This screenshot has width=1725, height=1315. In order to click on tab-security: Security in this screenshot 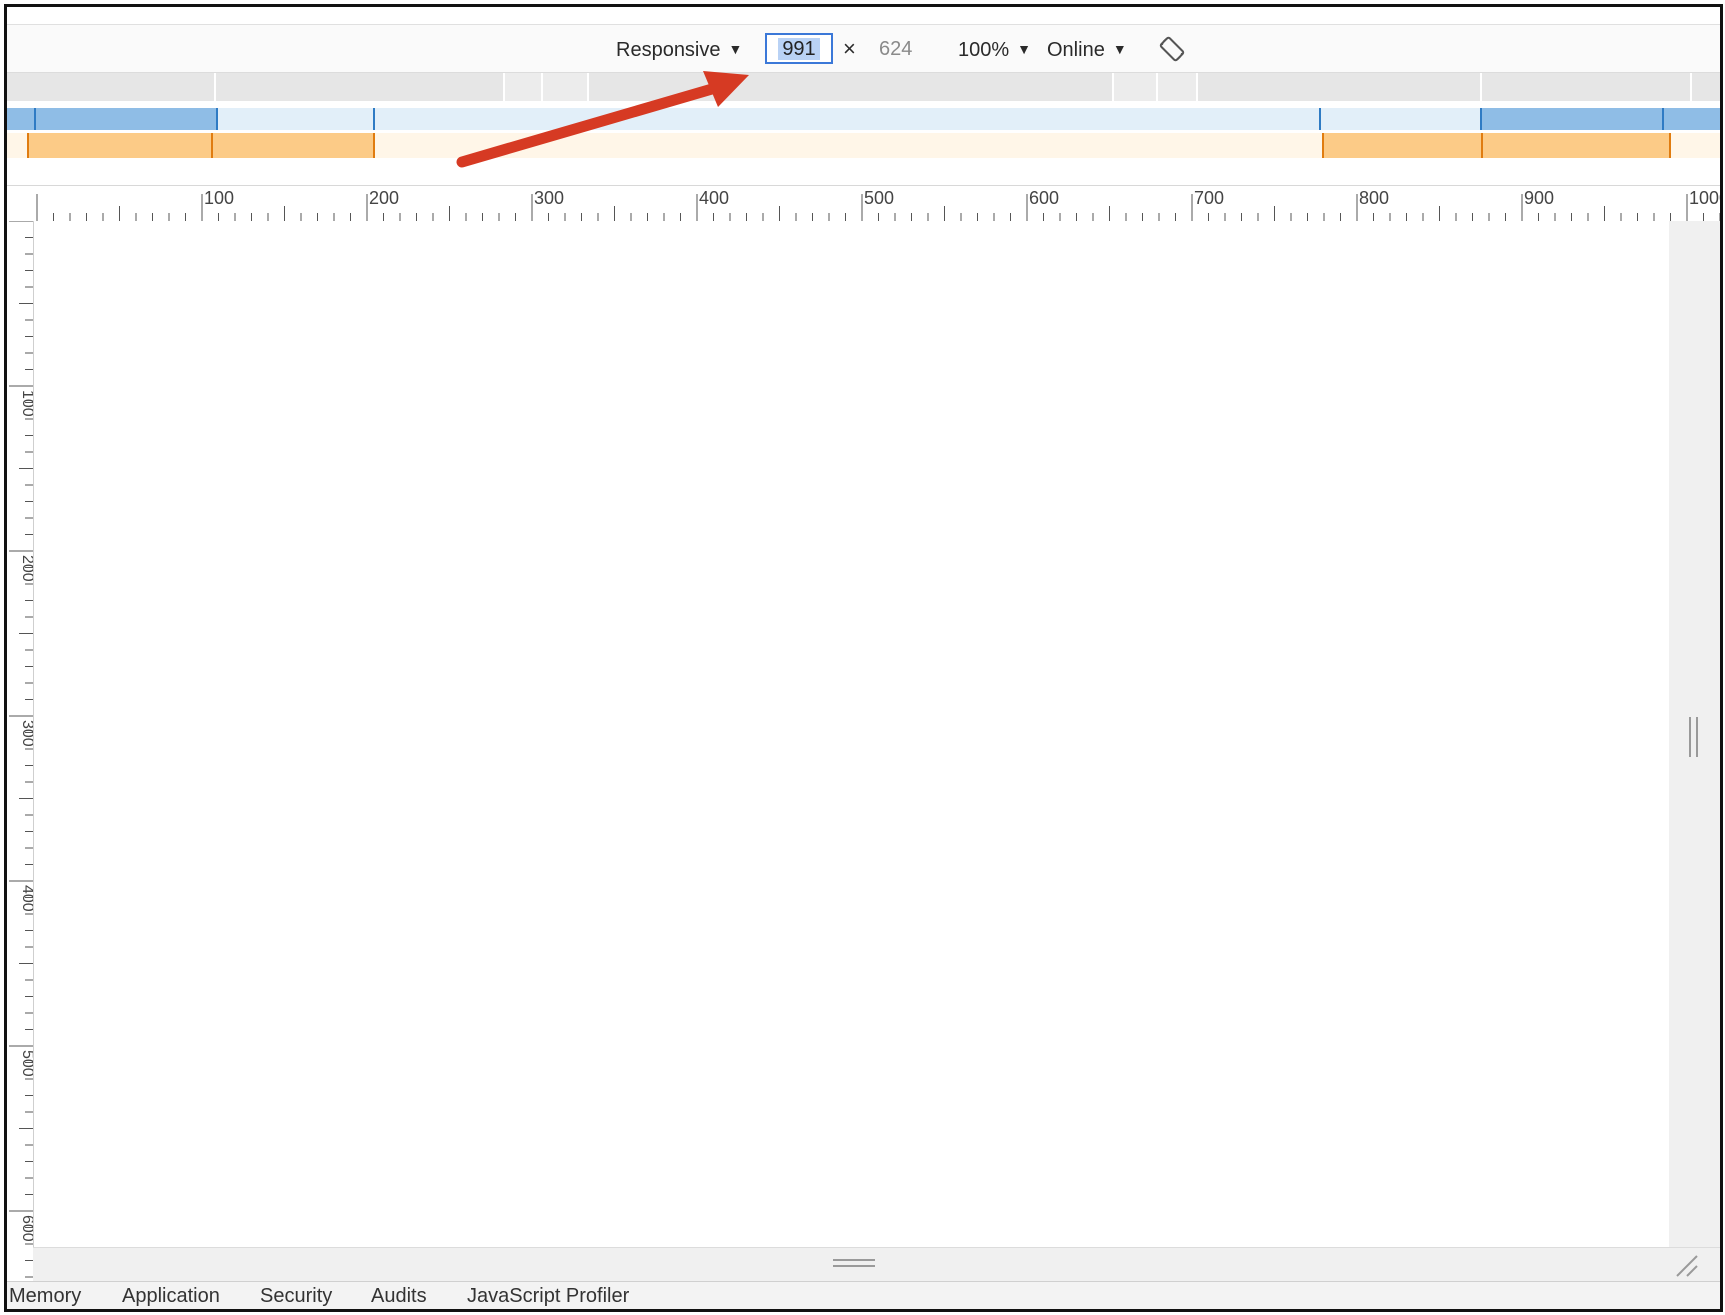, I will do `click(296, 1296)`.